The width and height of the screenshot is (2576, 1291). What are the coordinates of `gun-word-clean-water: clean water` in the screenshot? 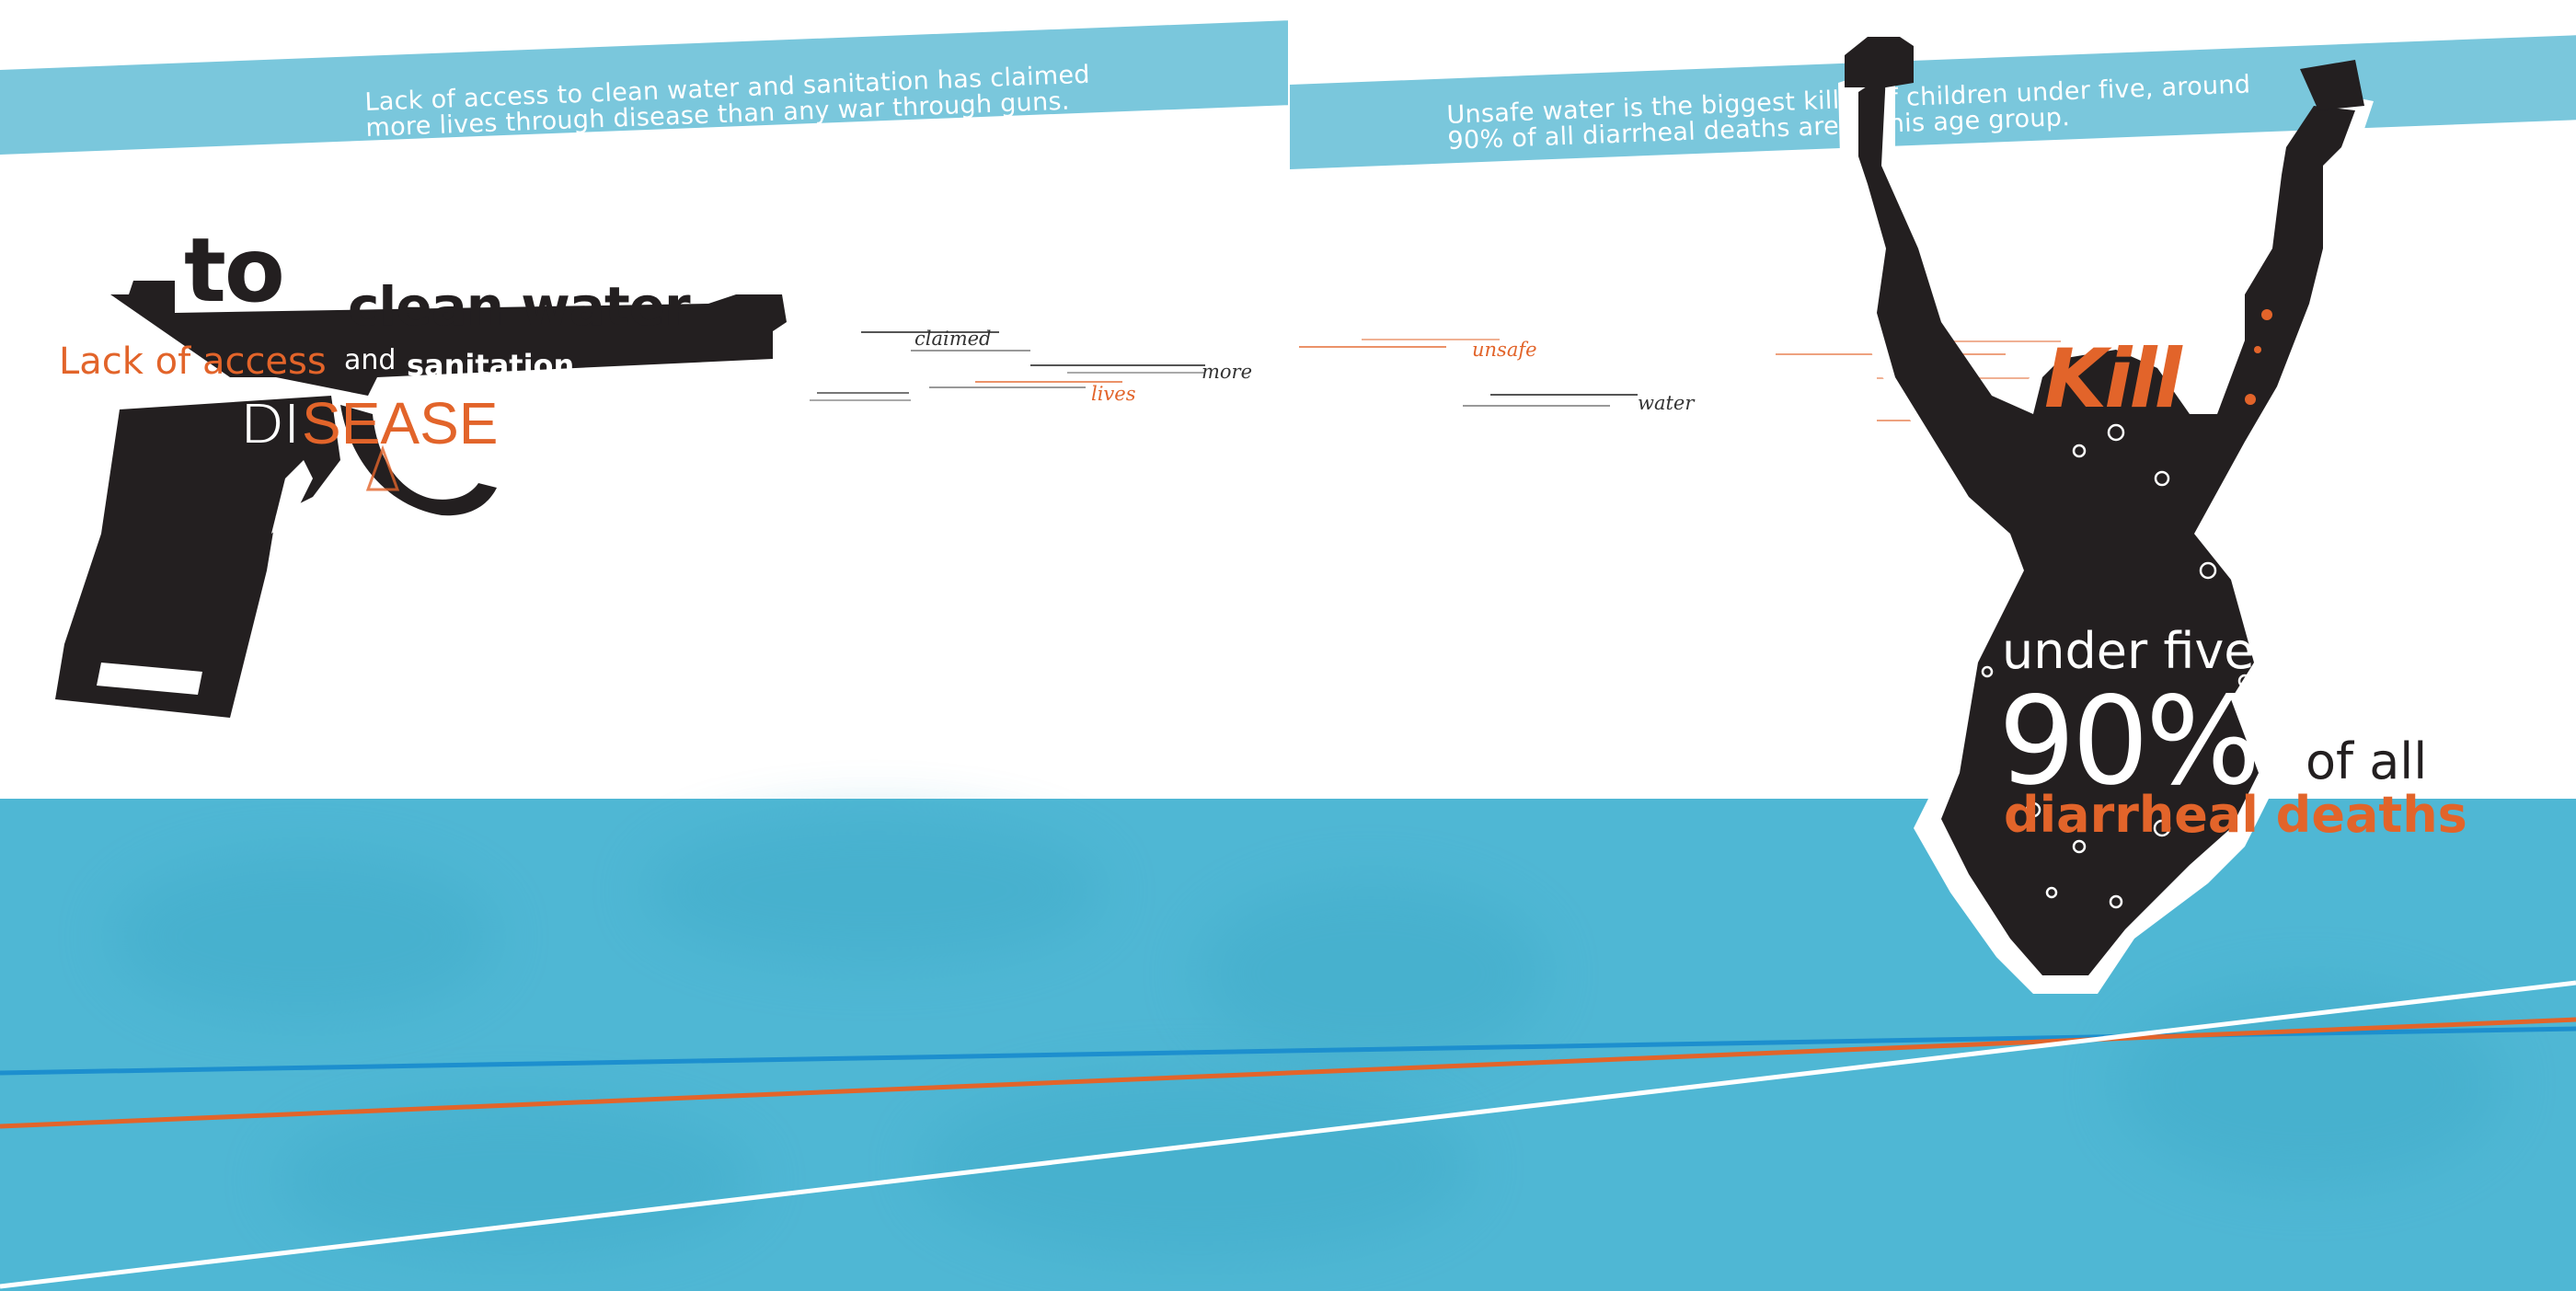 It's located at (519, 307).